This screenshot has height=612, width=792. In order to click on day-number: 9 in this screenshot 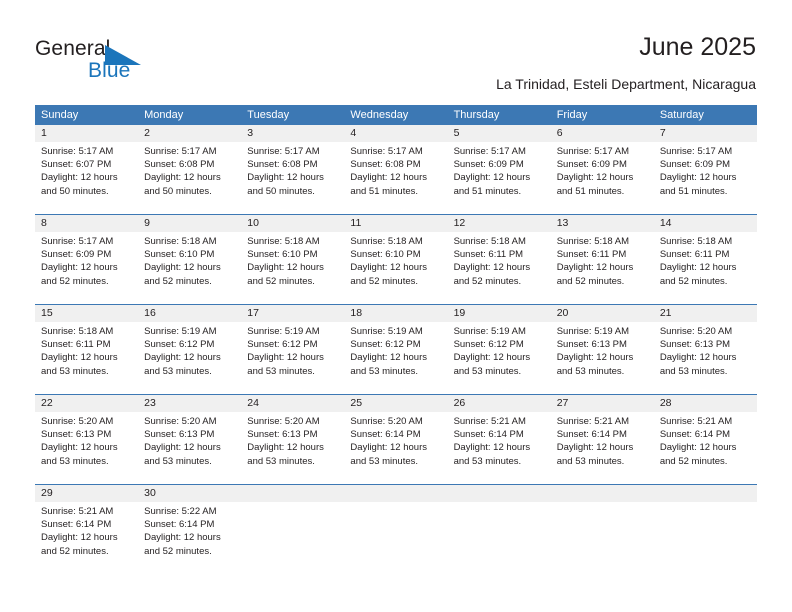, I will do `click(189, 223)`.